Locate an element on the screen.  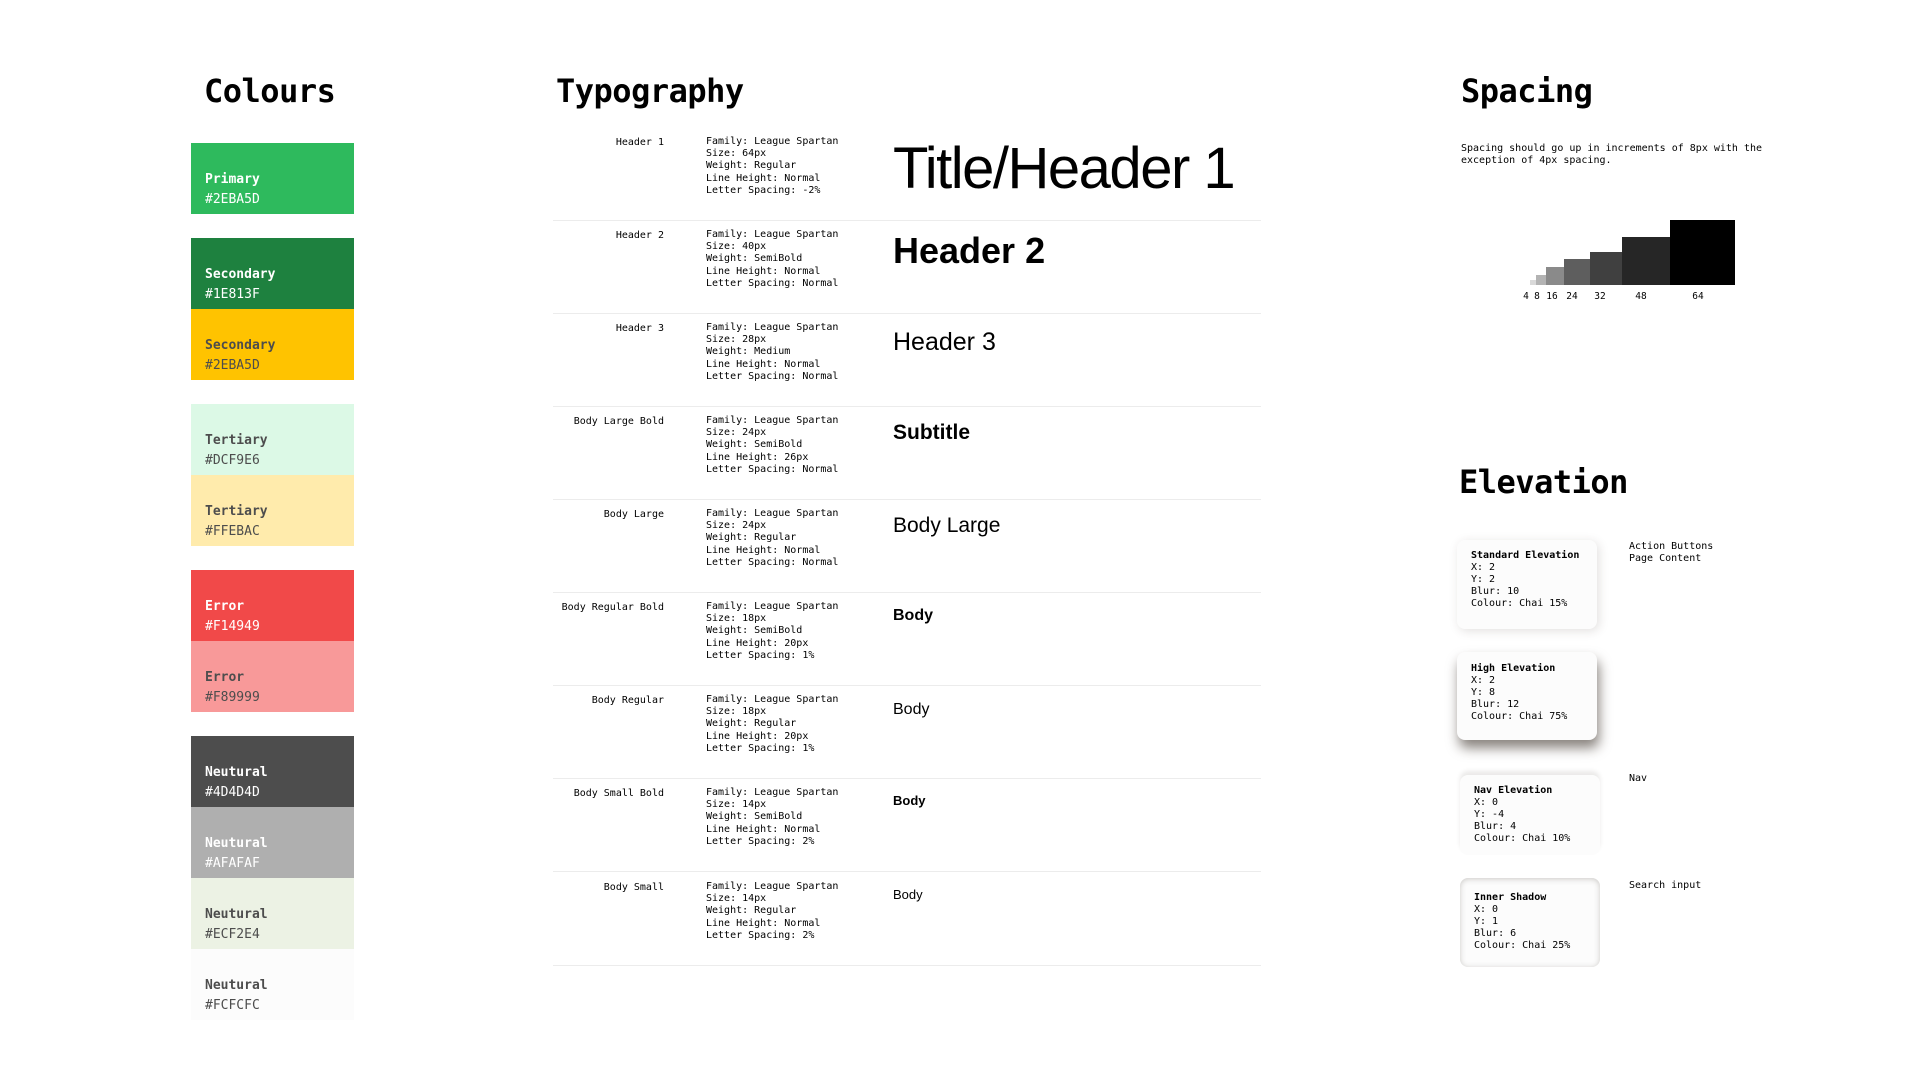
elevation-title: Elevation is located at coordinates (1543, 482).